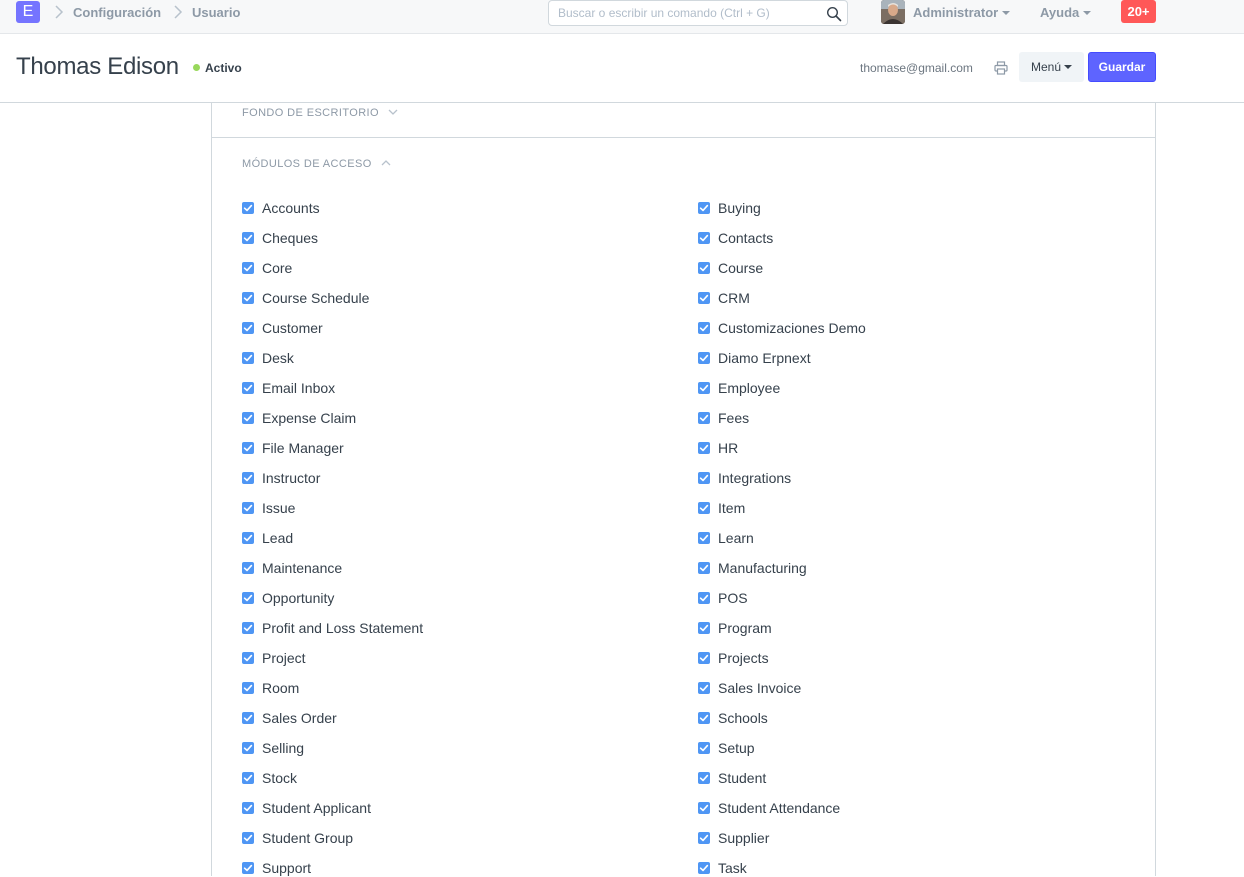  What do you see at coordinates (743, 718) in the screenshot?
I see `module-label: Schools` at bounding box center [743, 718].